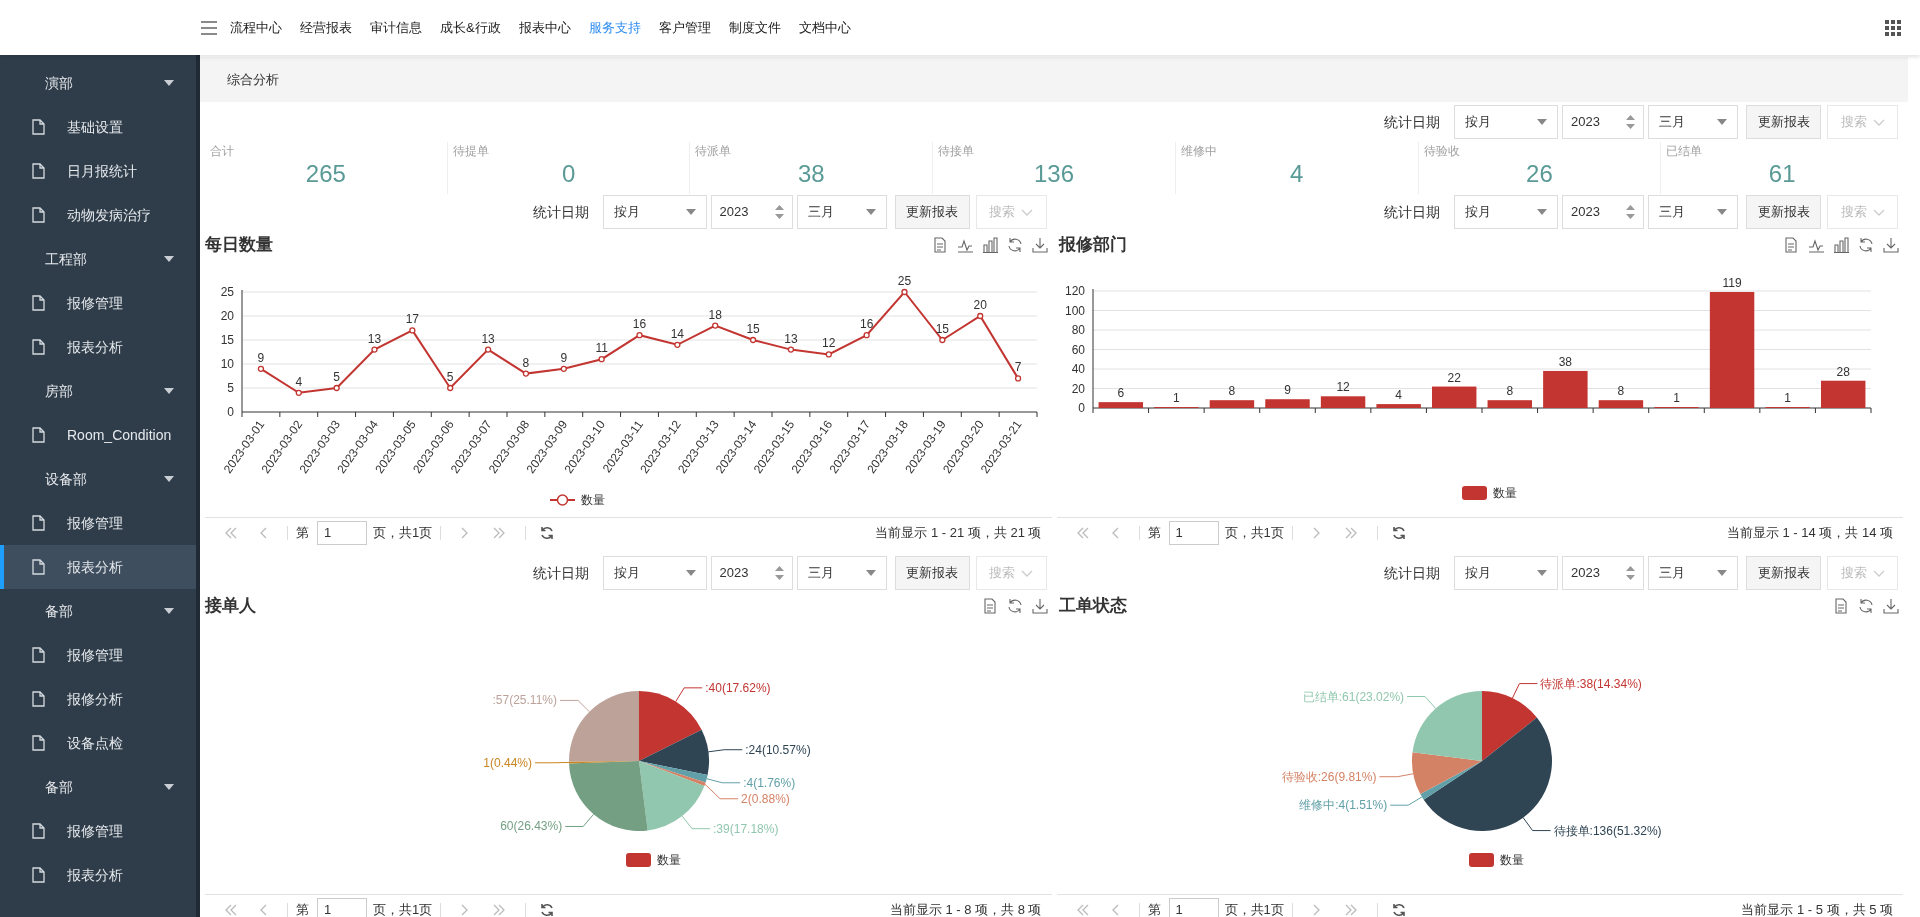 This screenshot has height=917, width=1920. Describe the element at coordinates (239, 245) in the screenshot. I see `chart-title: 每日数量` at that location.